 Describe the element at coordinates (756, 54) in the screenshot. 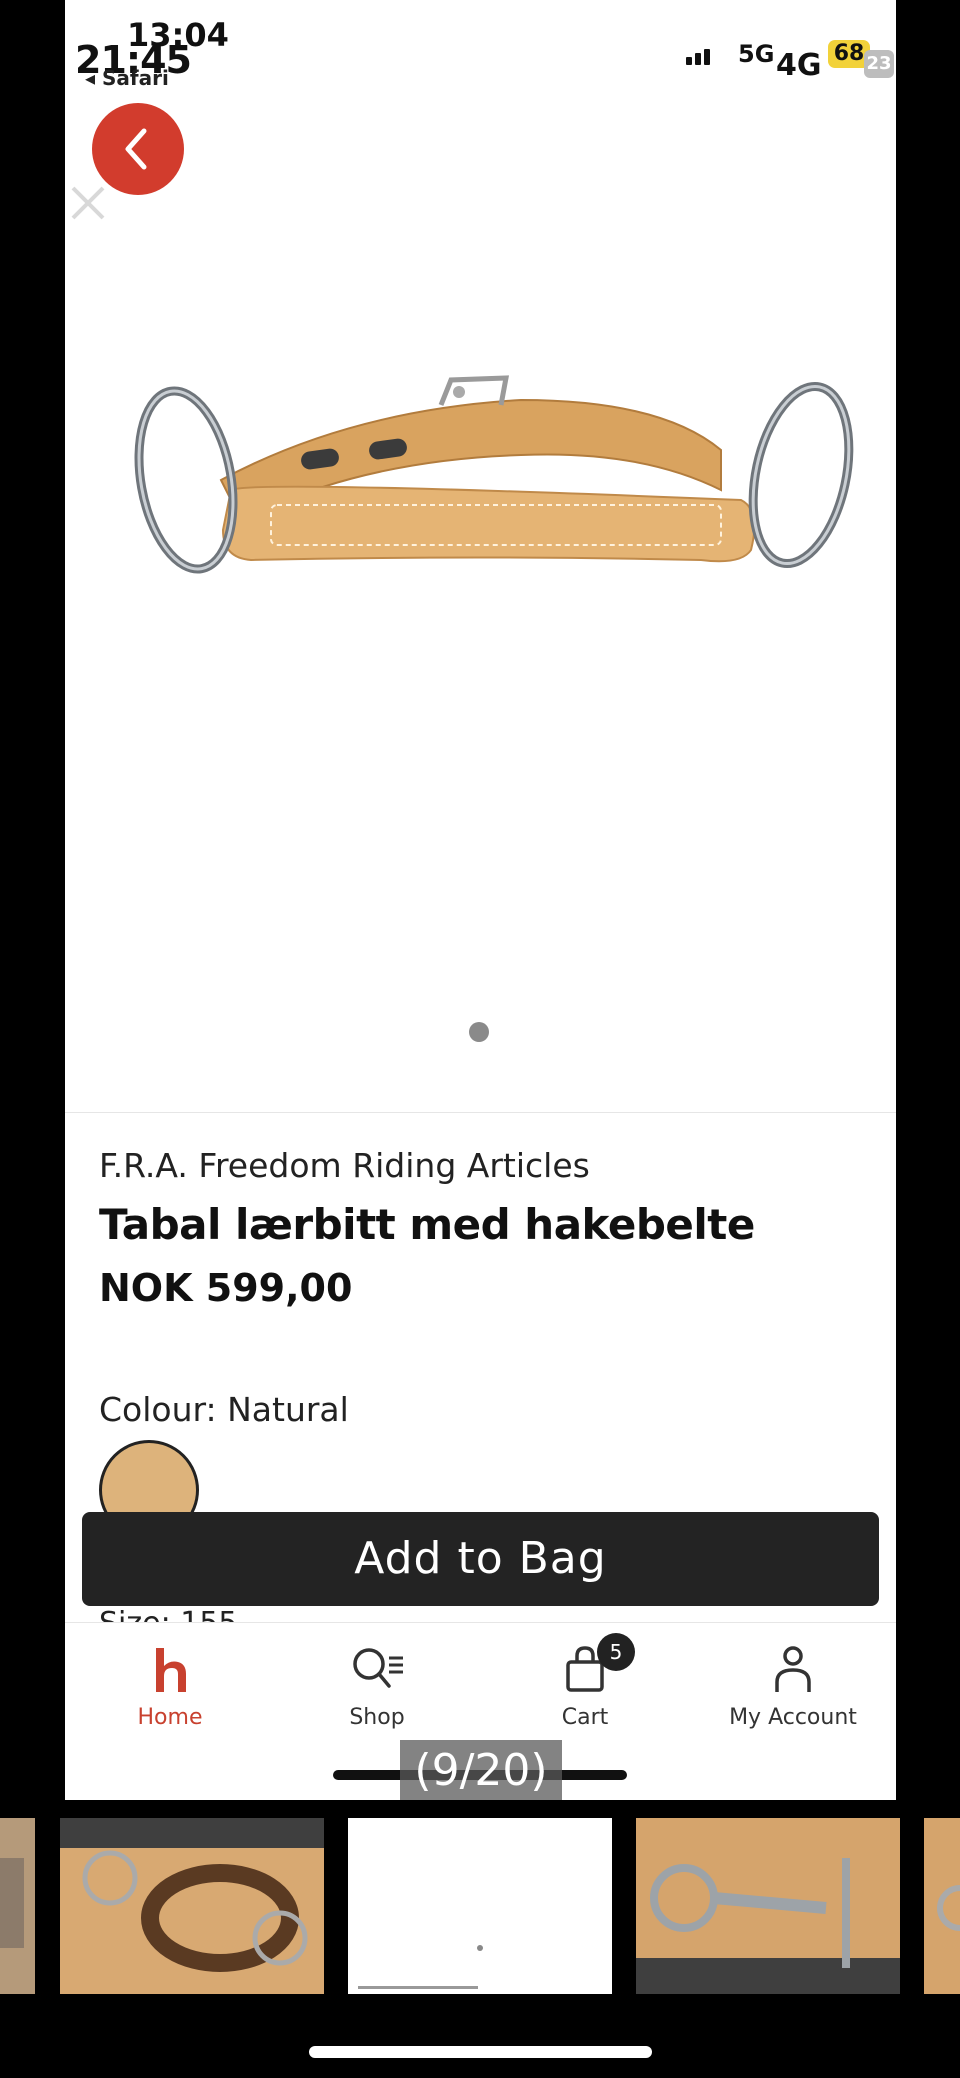

I see `network-label: 5G` at that location.